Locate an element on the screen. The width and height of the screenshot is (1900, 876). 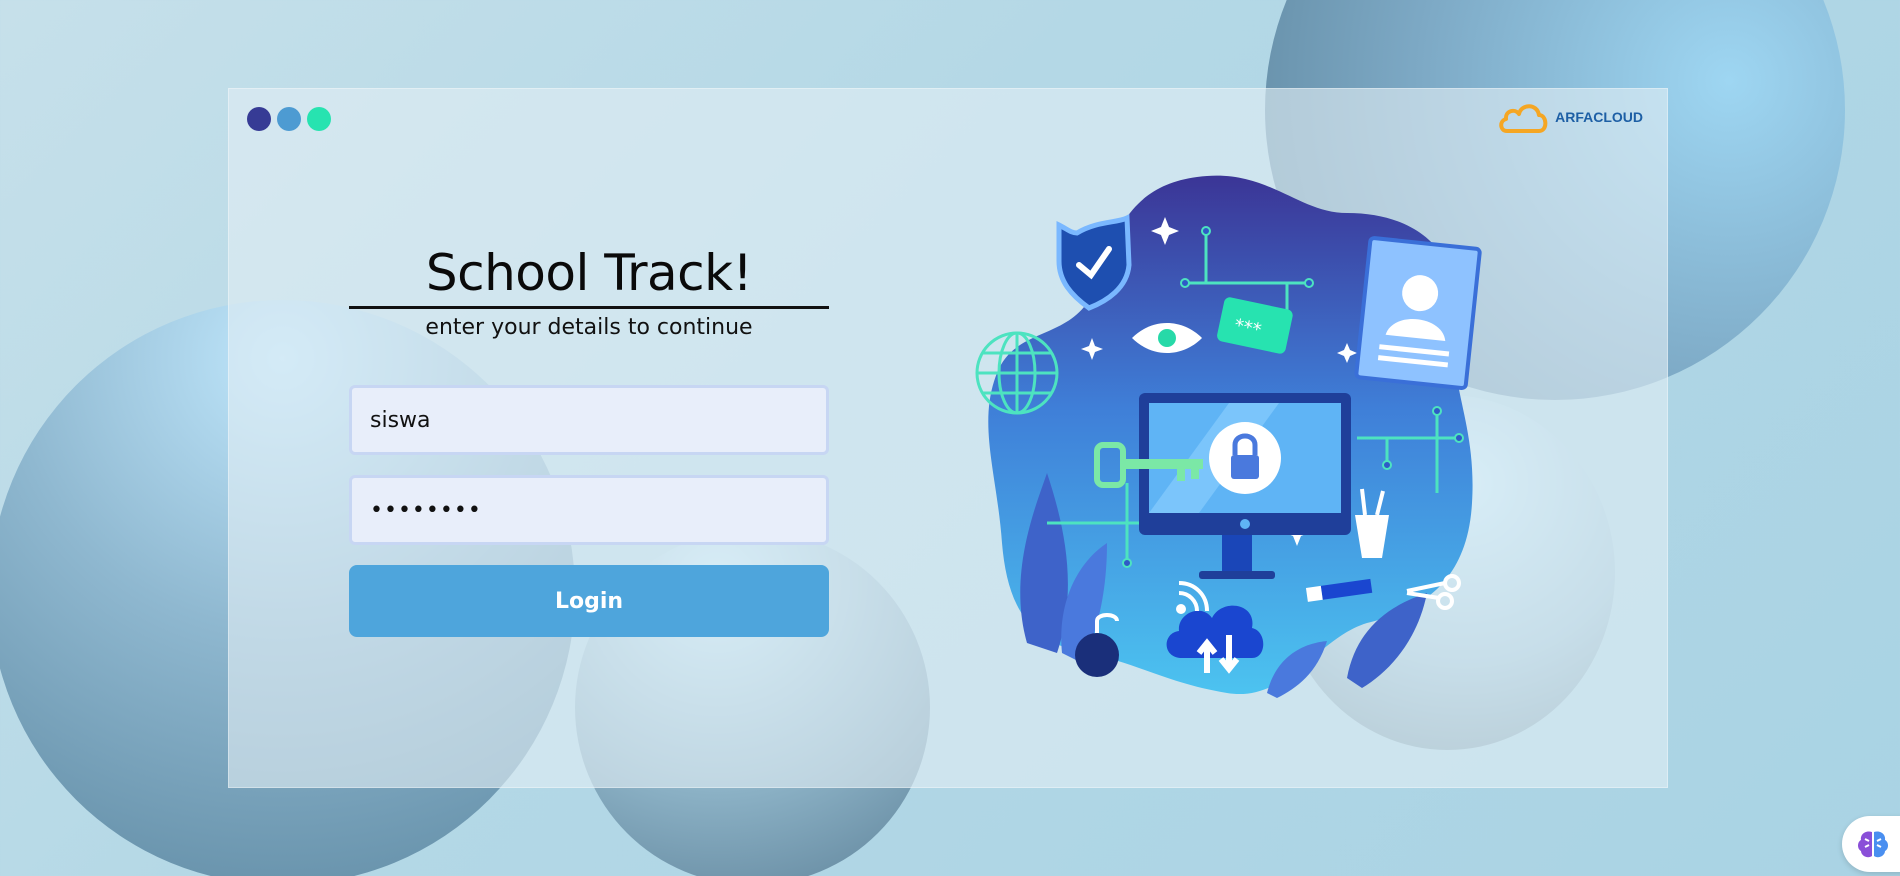
cloud-logo-icon is located at coordinates (1523, 118).